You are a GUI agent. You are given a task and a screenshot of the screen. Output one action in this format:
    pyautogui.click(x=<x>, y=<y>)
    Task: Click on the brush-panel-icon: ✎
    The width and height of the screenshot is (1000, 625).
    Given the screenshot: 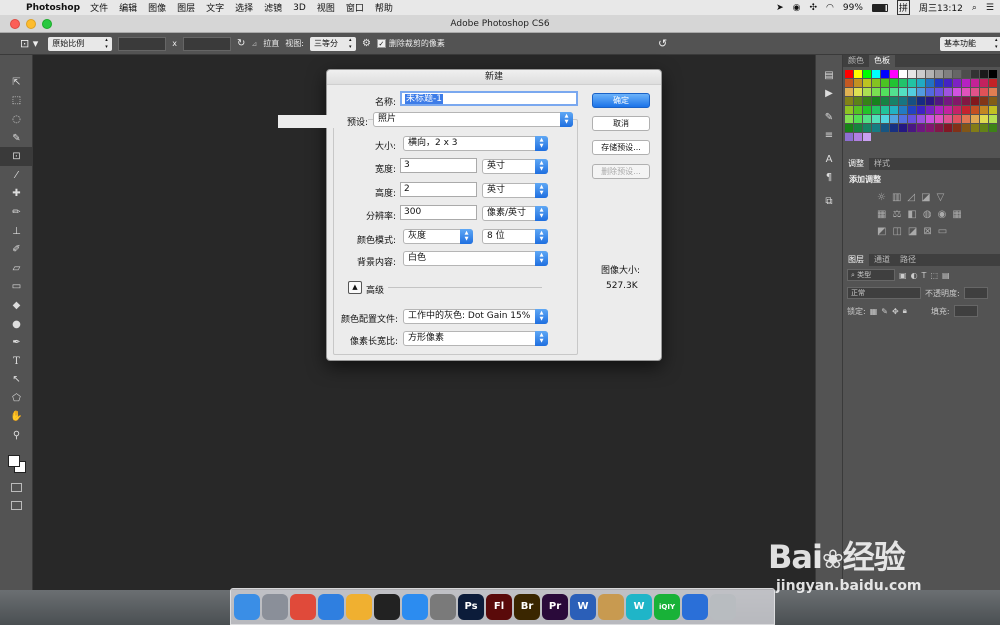 What is the action you would take?
    pyautogui.click(x=829, y=121)
    